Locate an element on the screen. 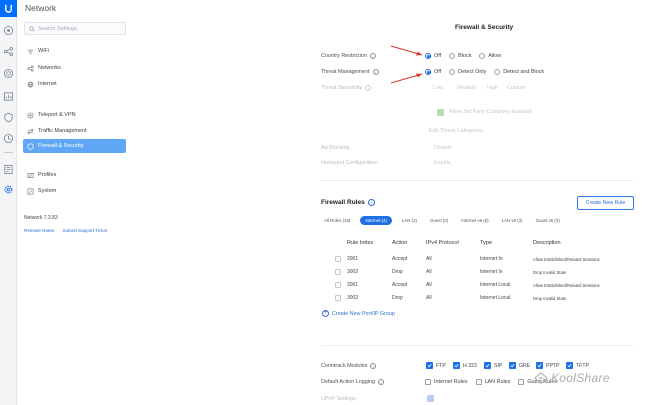  upnp-settings-label: UPnP Settings is located at coordinates (338, 399).